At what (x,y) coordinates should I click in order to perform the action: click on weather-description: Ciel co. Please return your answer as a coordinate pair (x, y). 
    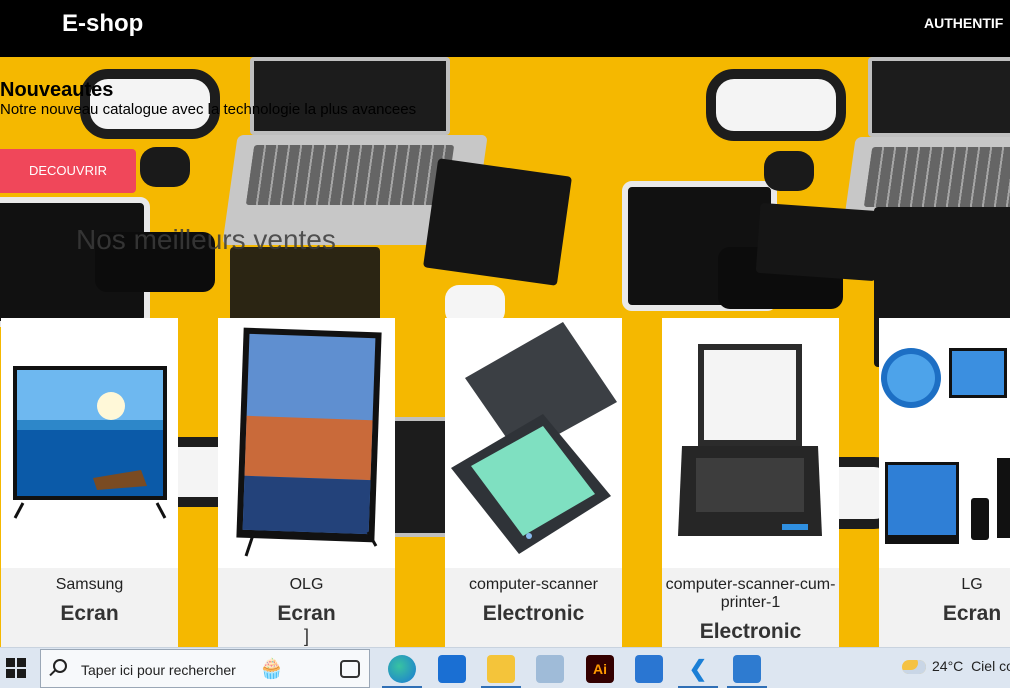
    Looking at the image, I should click on (990, 666).